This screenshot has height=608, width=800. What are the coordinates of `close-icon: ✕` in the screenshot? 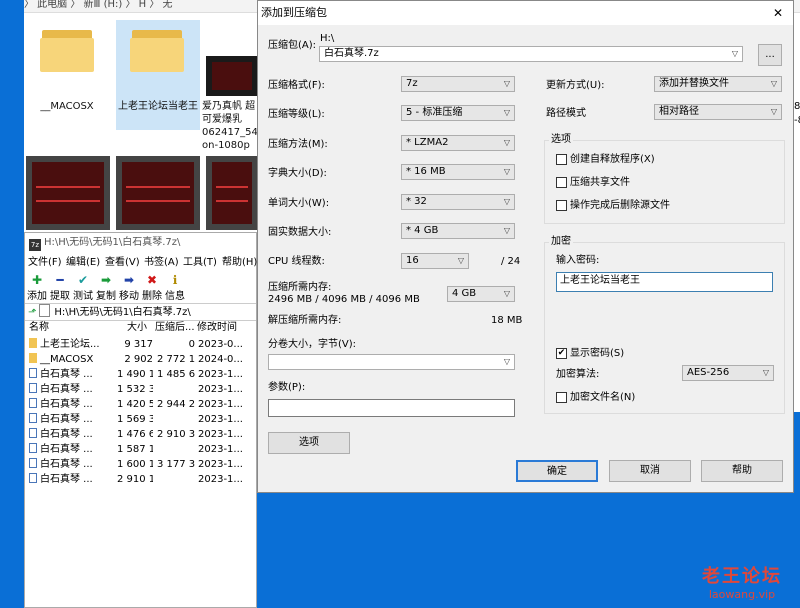 It's located at (778, 13).